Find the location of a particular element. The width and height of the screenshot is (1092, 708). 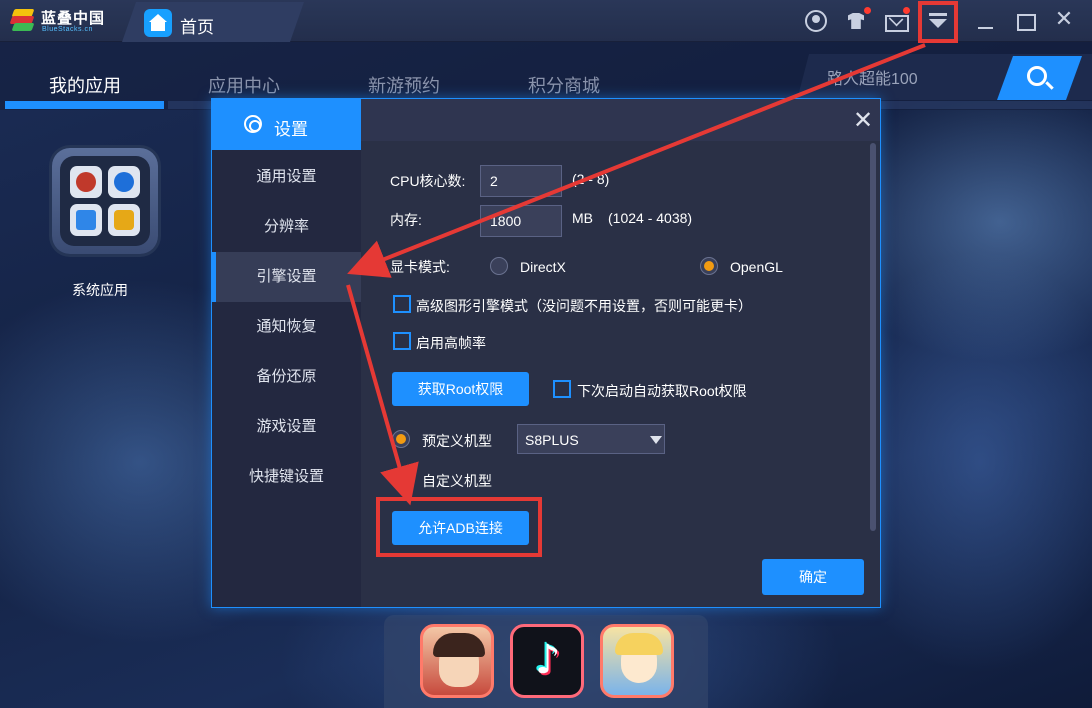

sidebar-item-resolution: 分辨率 is located at coordinates (286, 227).